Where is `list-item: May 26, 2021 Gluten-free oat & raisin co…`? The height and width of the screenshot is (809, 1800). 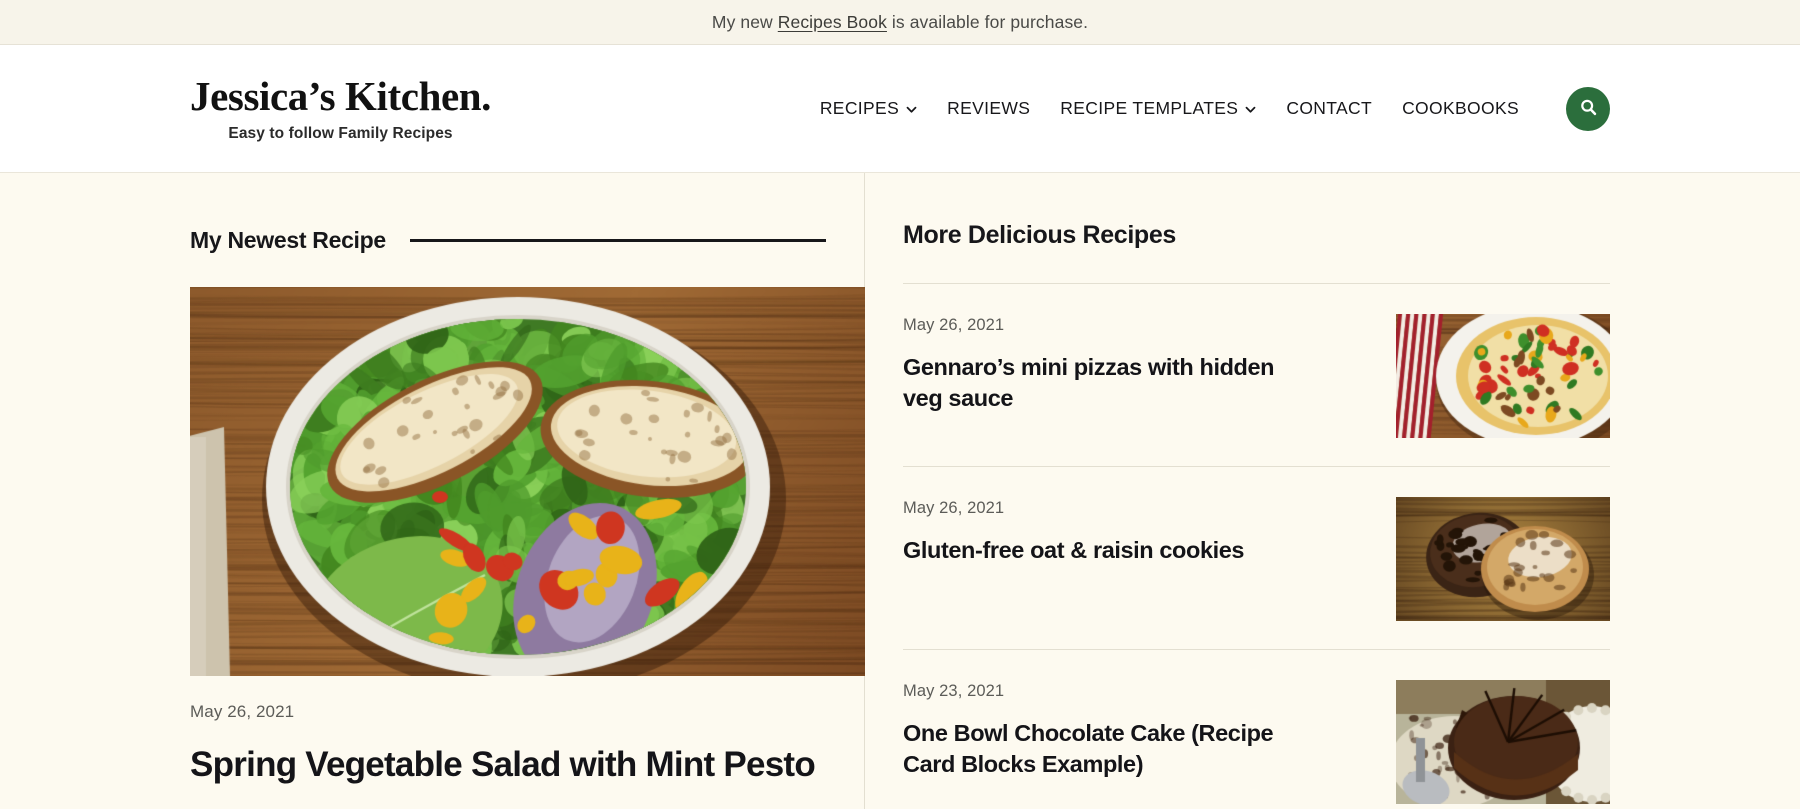 list-item: May 26, 2021 Gluten-free oat & raisin co… is located at coordinates (1256, 557).